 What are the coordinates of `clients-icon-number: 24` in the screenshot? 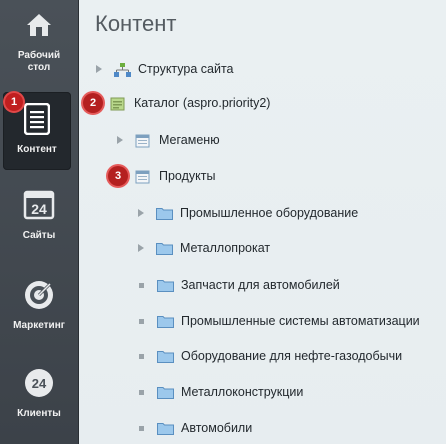 It's located at (39, 383).